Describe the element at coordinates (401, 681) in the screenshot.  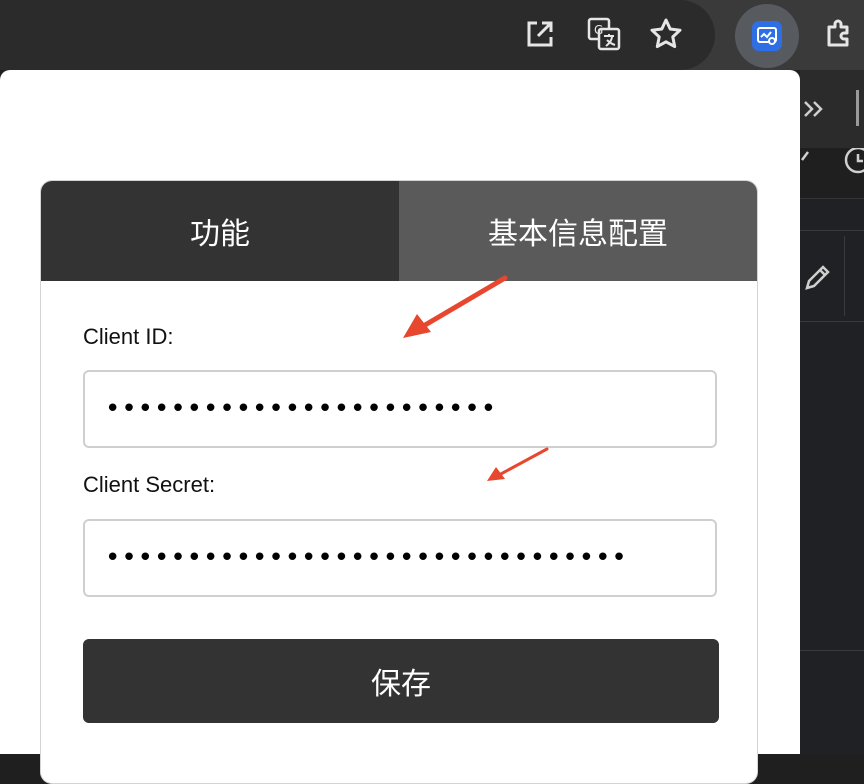
I see `save-button: 保存` at that location.